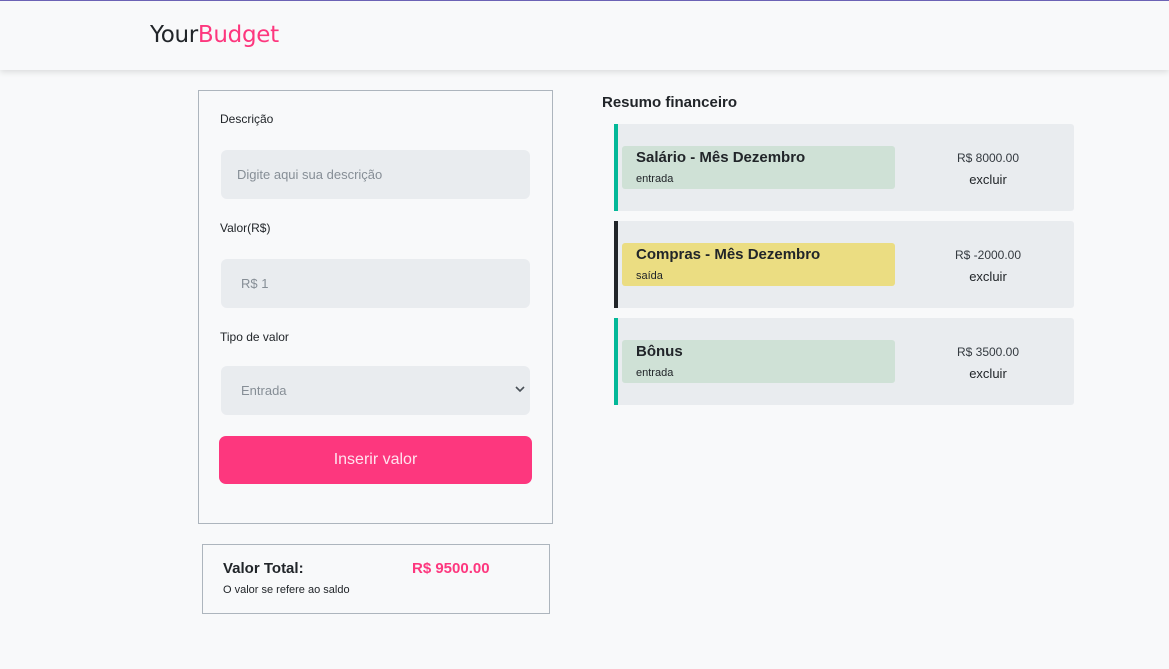 The image size is (1169, 669). What do you see at coordinates (375, 283) in the screenshot?
I see `value-input: R$ 1` at bounding box center [375, 283].